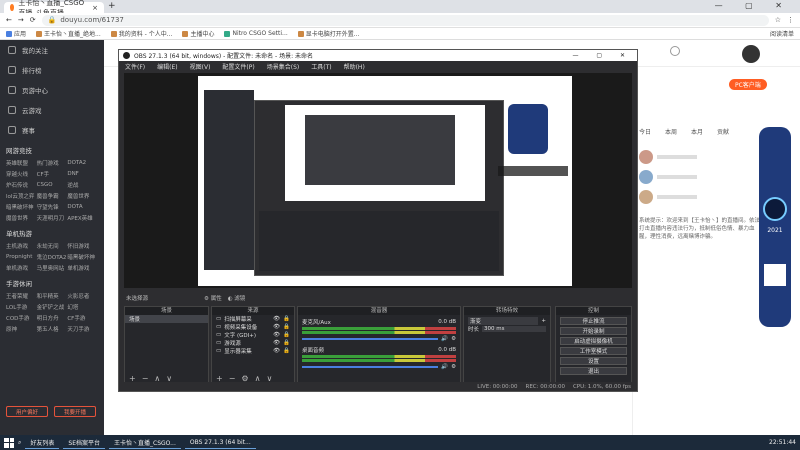  I want to click on source-item: ▭ 文字 (GDI+) 👁 🔒, so click(253, 335).